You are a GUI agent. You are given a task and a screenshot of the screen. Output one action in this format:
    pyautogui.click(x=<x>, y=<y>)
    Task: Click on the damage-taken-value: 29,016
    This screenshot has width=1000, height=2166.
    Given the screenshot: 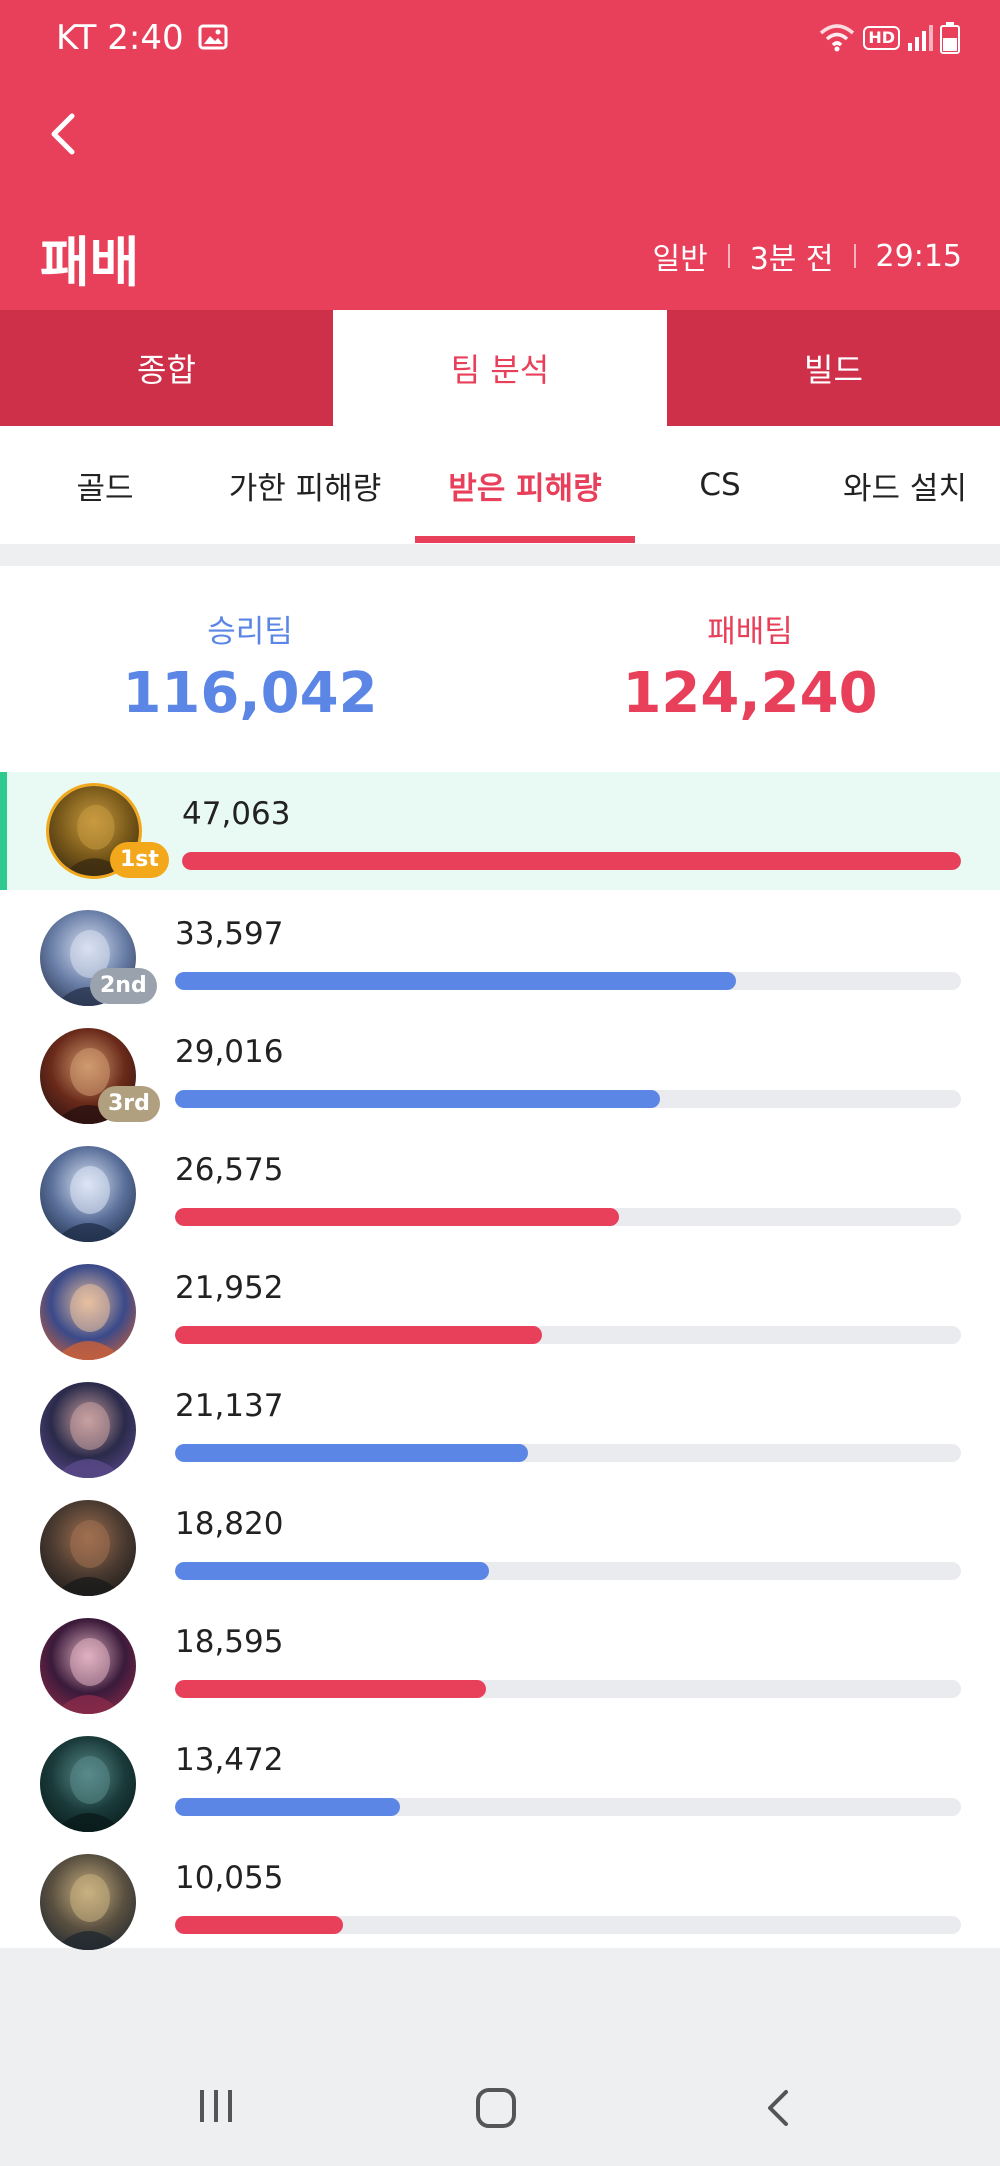 What is the action you would take?
    pyautogui.click(x=229, y=1052)
    